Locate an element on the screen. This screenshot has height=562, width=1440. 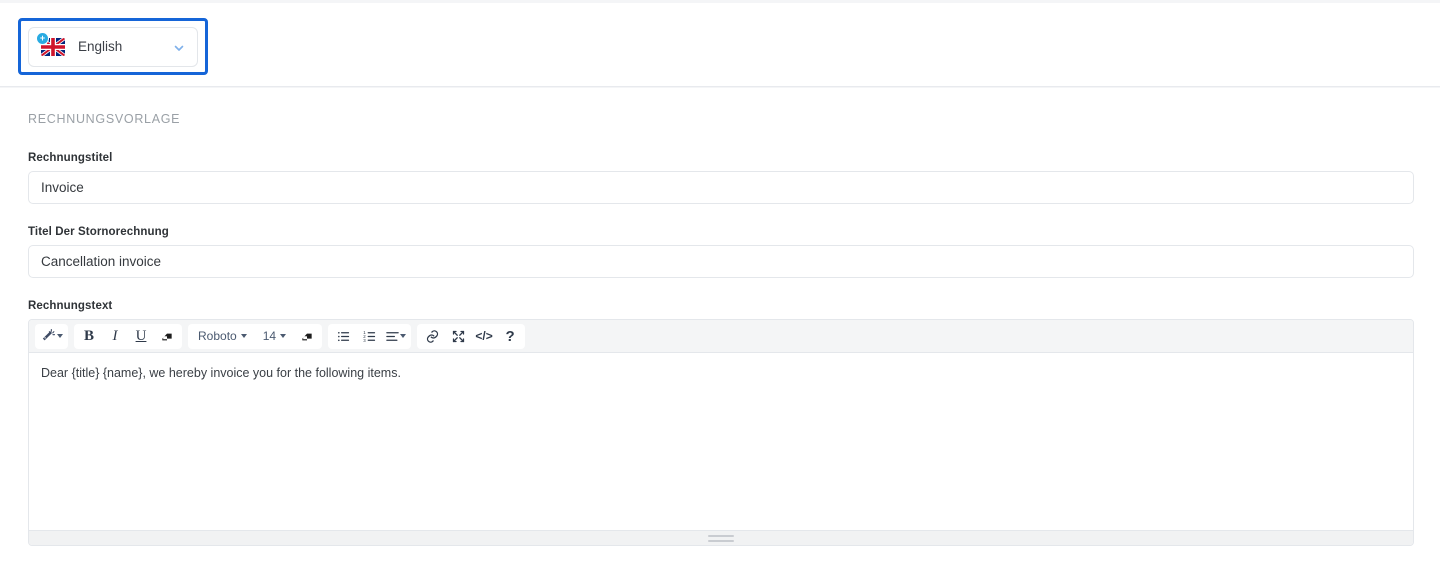
editor-status-bar is located at coordinates (721, 537).